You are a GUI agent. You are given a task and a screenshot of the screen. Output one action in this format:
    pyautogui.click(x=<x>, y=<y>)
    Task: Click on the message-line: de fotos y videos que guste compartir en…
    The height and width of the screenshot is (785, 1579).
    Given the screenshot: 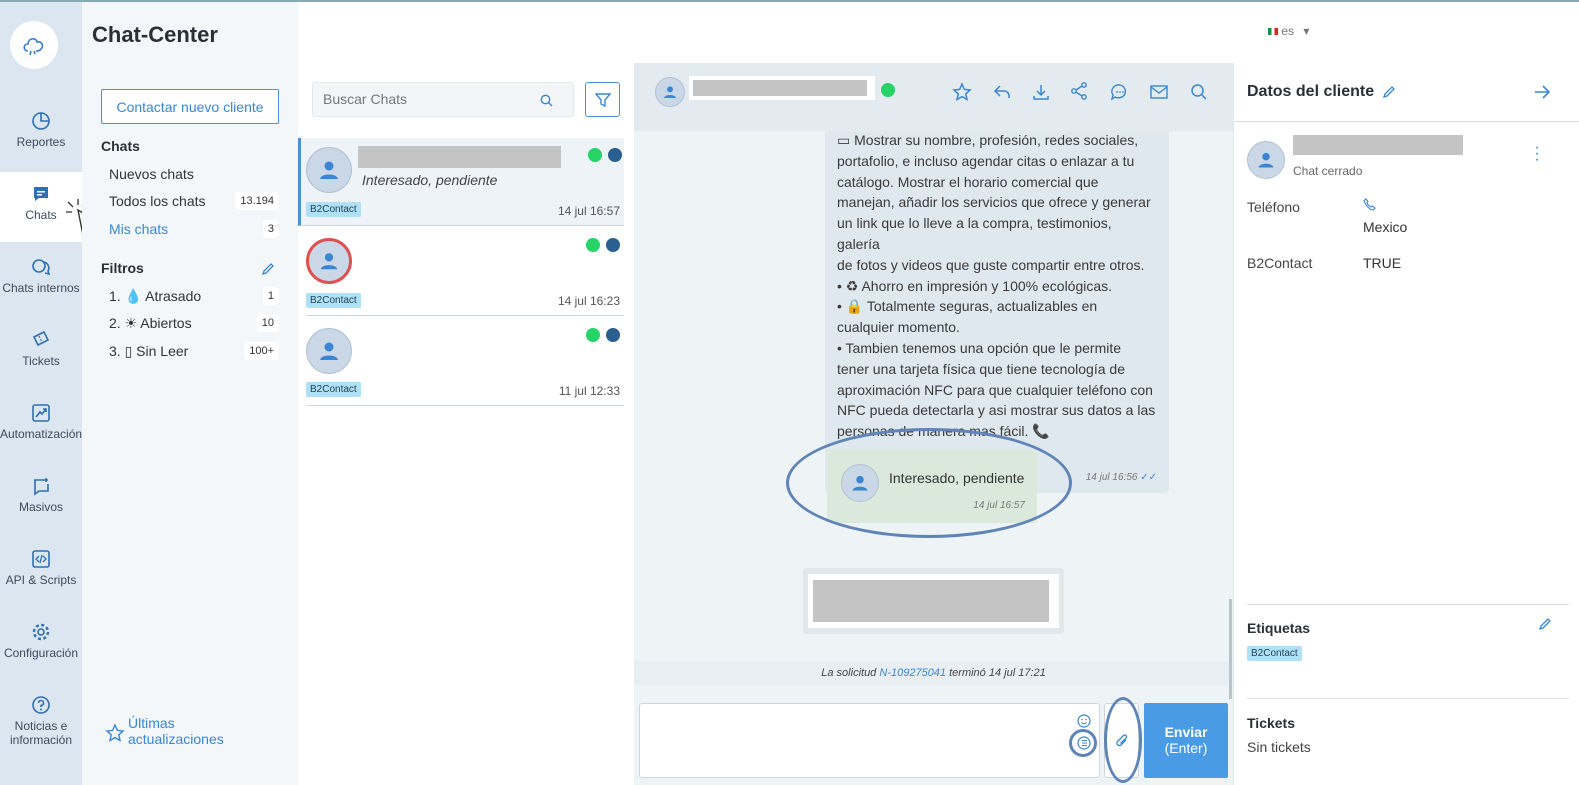 What is the action you would take?
    pyautogui.click(x=991, y=264)
    